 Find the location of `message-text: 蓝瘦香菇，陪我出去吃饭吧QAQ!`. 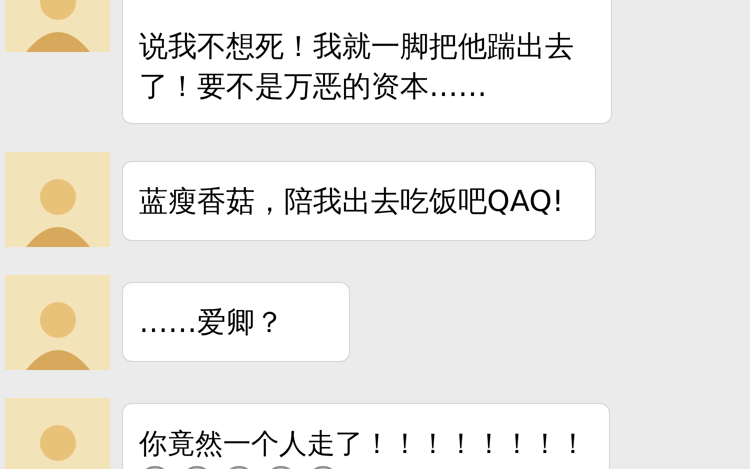

message-text: 蓝瘦香菇，陪我出去吃饭吧QAQ! is located at coordinates (352, 201).